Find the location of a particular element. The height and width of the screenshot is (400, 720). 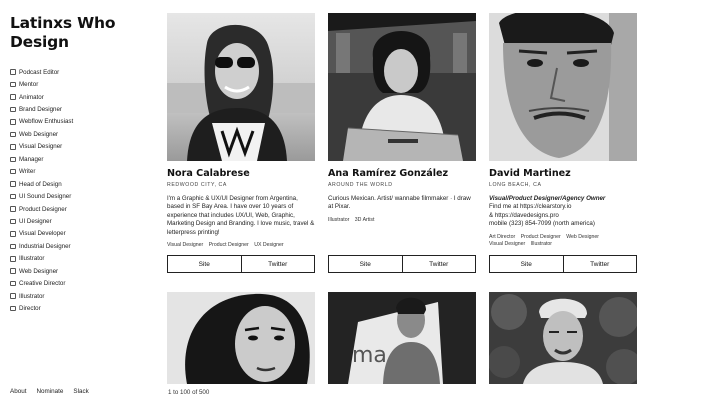

tag: Web Designer is located at coordinates (582, 237).